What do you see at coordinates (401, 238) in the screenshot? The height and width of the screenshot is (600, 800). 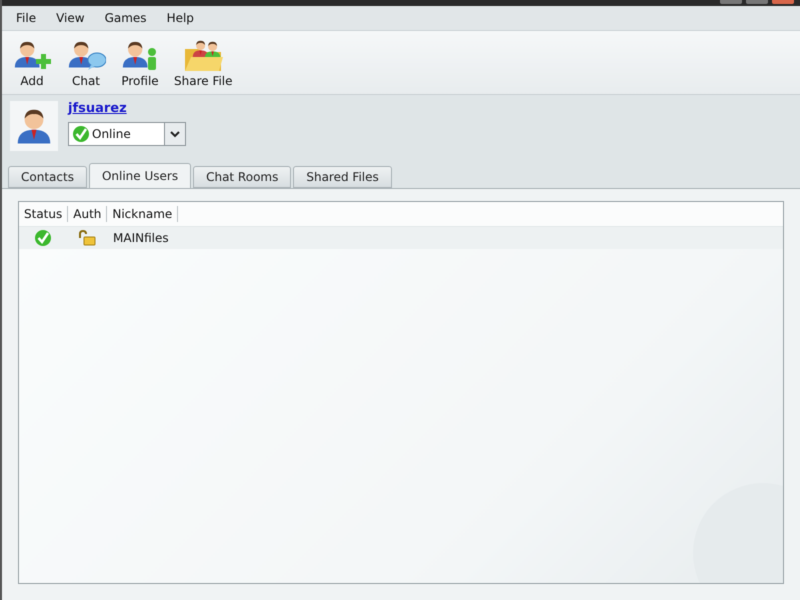 I see `list-row: MAINfiles` at bounding box center [401, 238].